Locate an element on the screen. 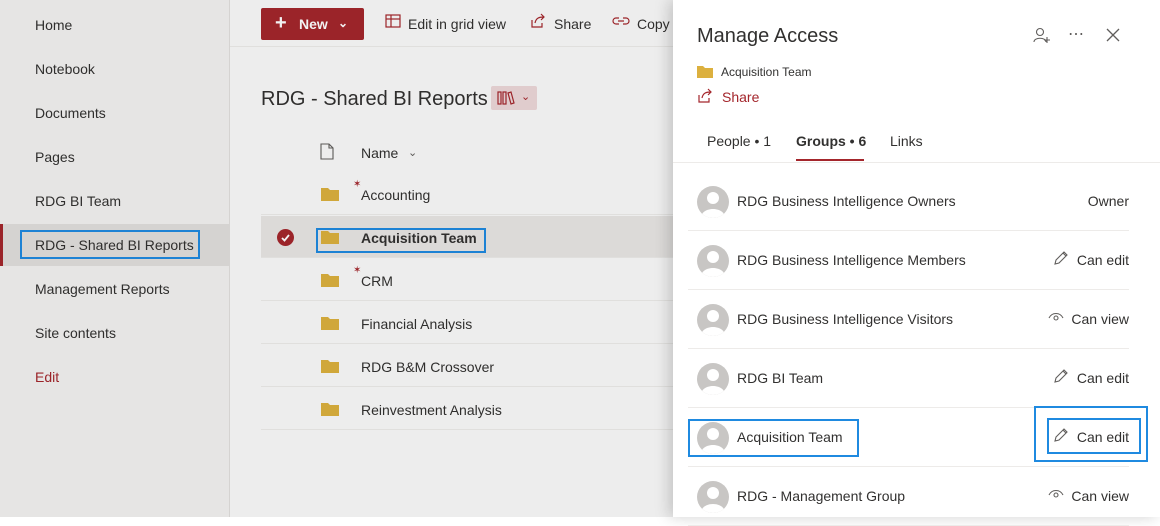 Image resolution: width=1160 pixels, height=526 pixels. view-options-button: ⌄ is located at coordinates (514, 98).